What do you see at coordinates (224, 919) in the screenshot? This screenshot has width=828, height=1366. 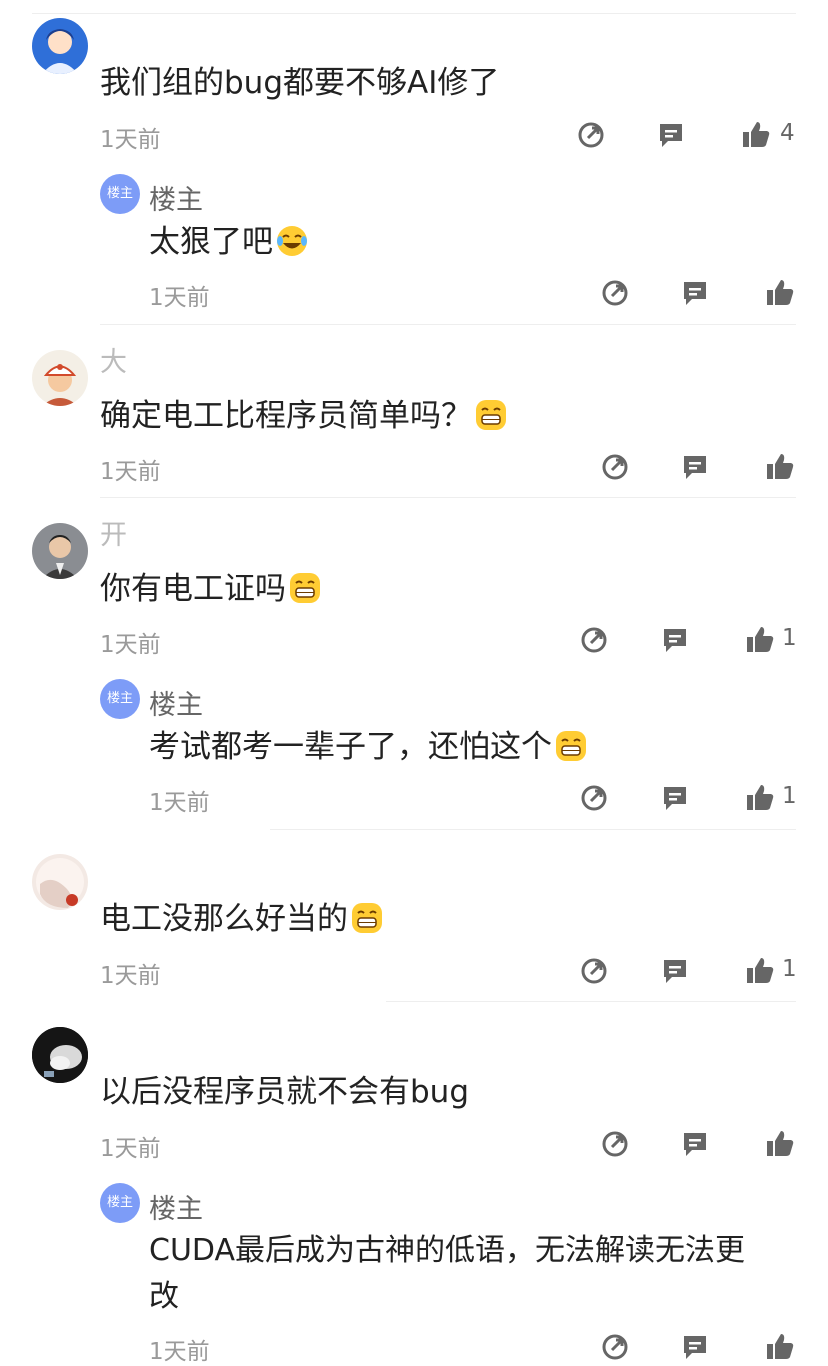 I see `comment-text-content: 电工没那么好当的` at bounding box center [224, 919].